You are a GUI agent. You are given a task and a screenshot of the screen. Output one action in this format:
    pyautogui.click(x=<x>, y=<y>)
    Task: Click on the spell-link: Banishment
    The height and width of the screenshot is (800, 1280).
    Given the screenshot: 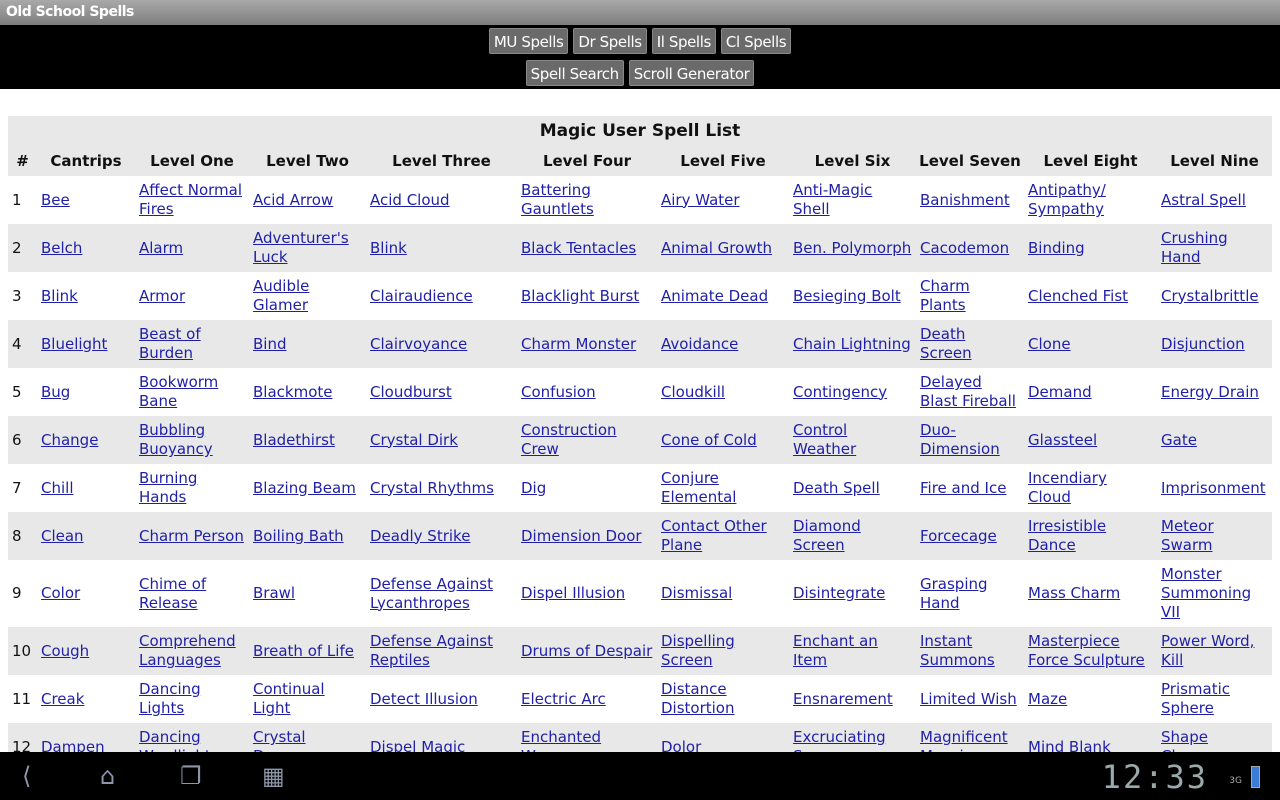 What is the action you would take?
    pyautogui.click(x=965, y=200)
    